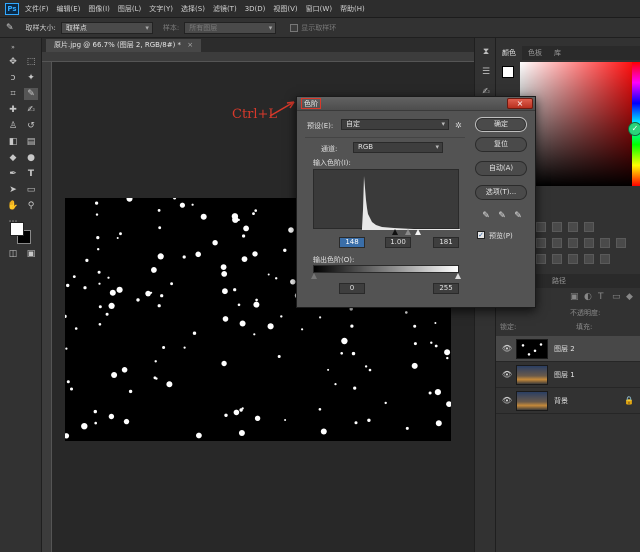 The image size is (640, 552). What do you see at coordinates (501, 168) in the screenshot?
I see `auto-button: 自动(A)` at bounding box center [501, 168].